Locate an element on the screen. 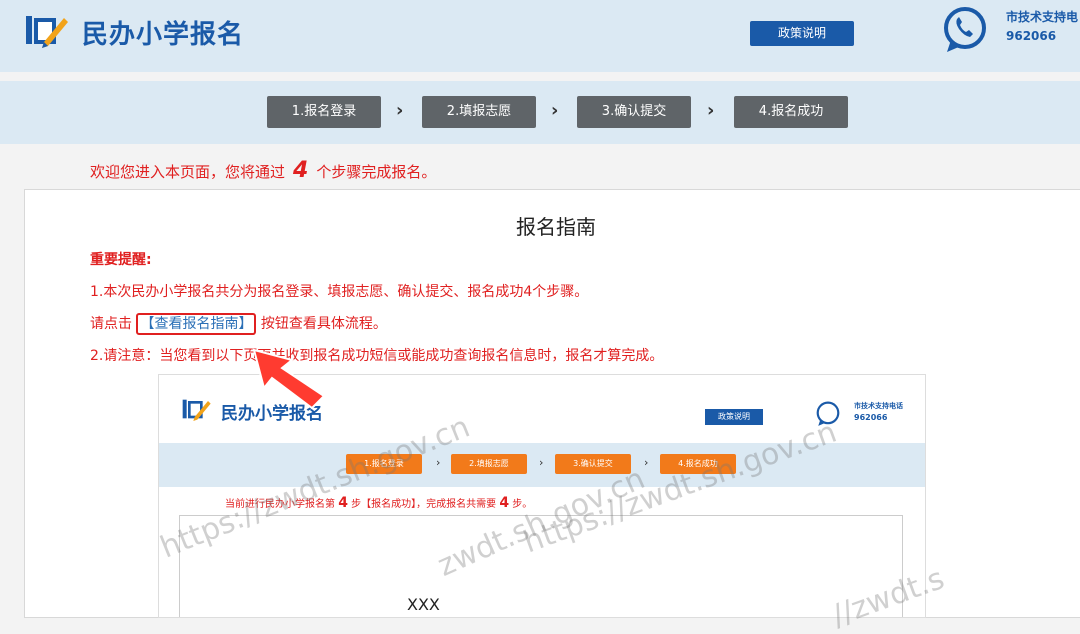 The image size is (1080, 634). step-login: 1.报名登录 is located at coordinates (324, 112).